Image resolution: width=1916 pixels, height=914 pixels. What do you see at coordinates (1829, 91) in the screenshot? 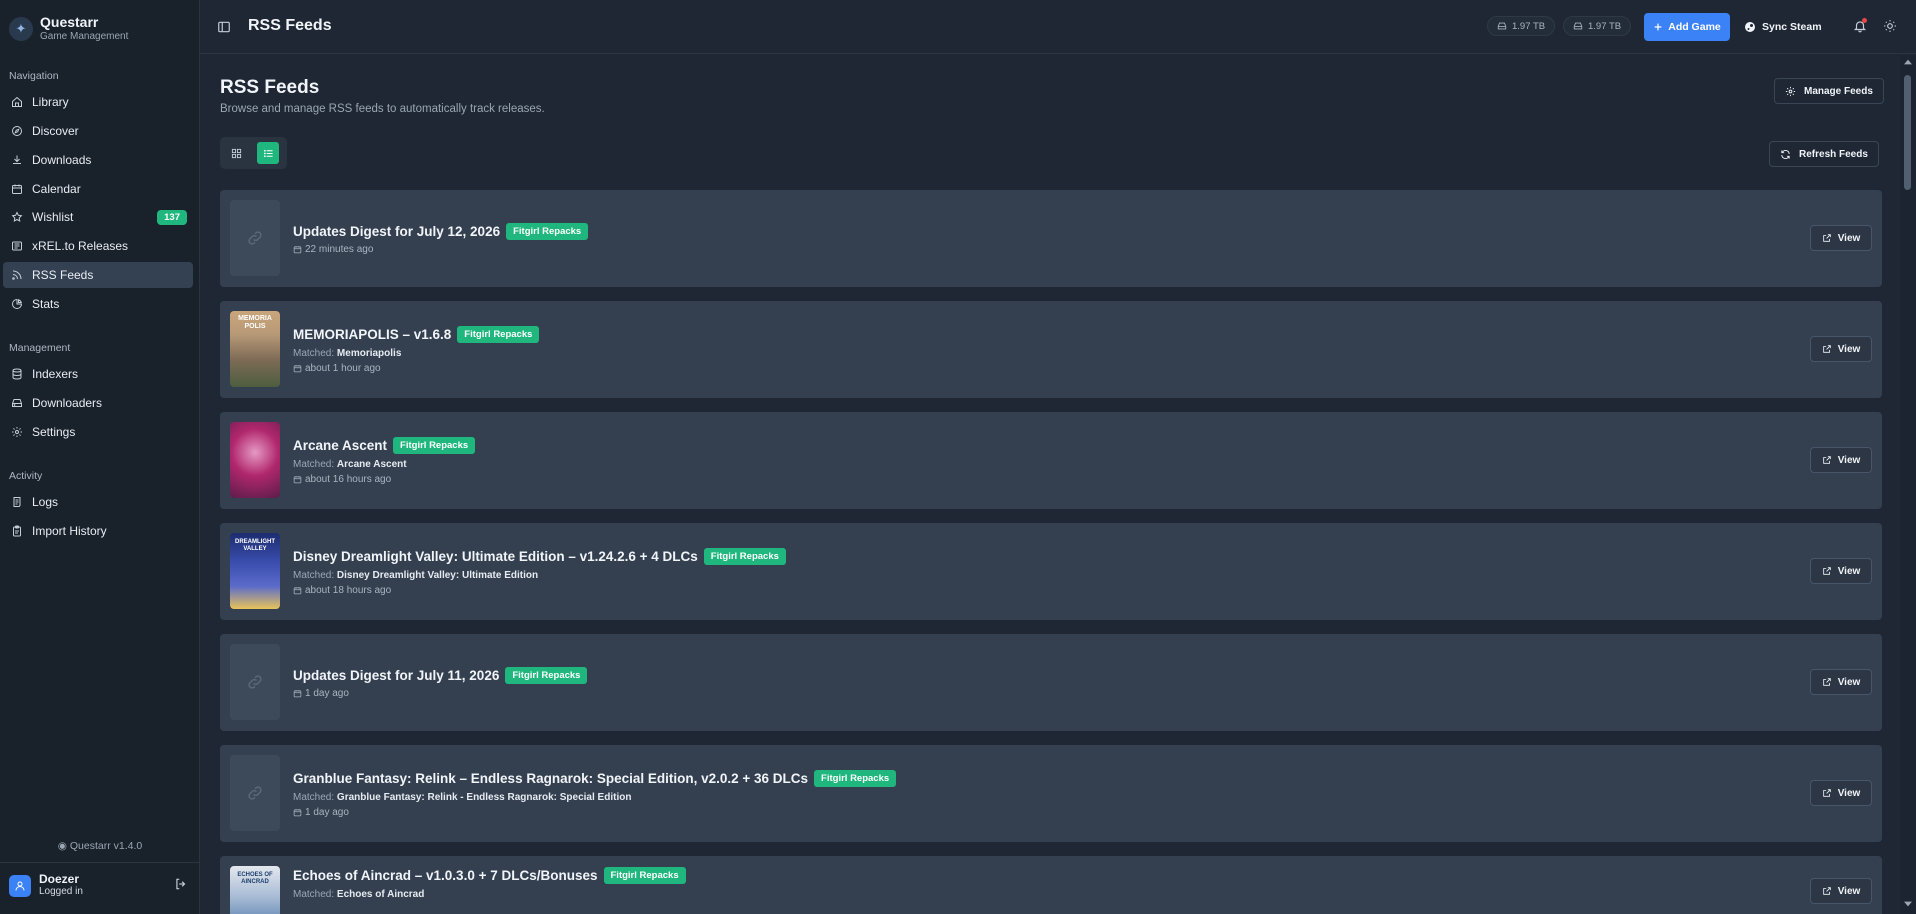
I see `manage-feeds-button: Manage Feeds` at bounding box center [1829, 91].